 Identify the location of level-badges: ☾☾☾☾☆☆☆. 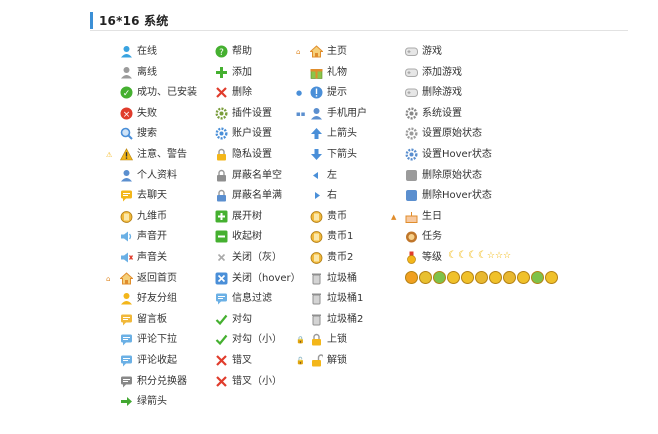
(479, 256).